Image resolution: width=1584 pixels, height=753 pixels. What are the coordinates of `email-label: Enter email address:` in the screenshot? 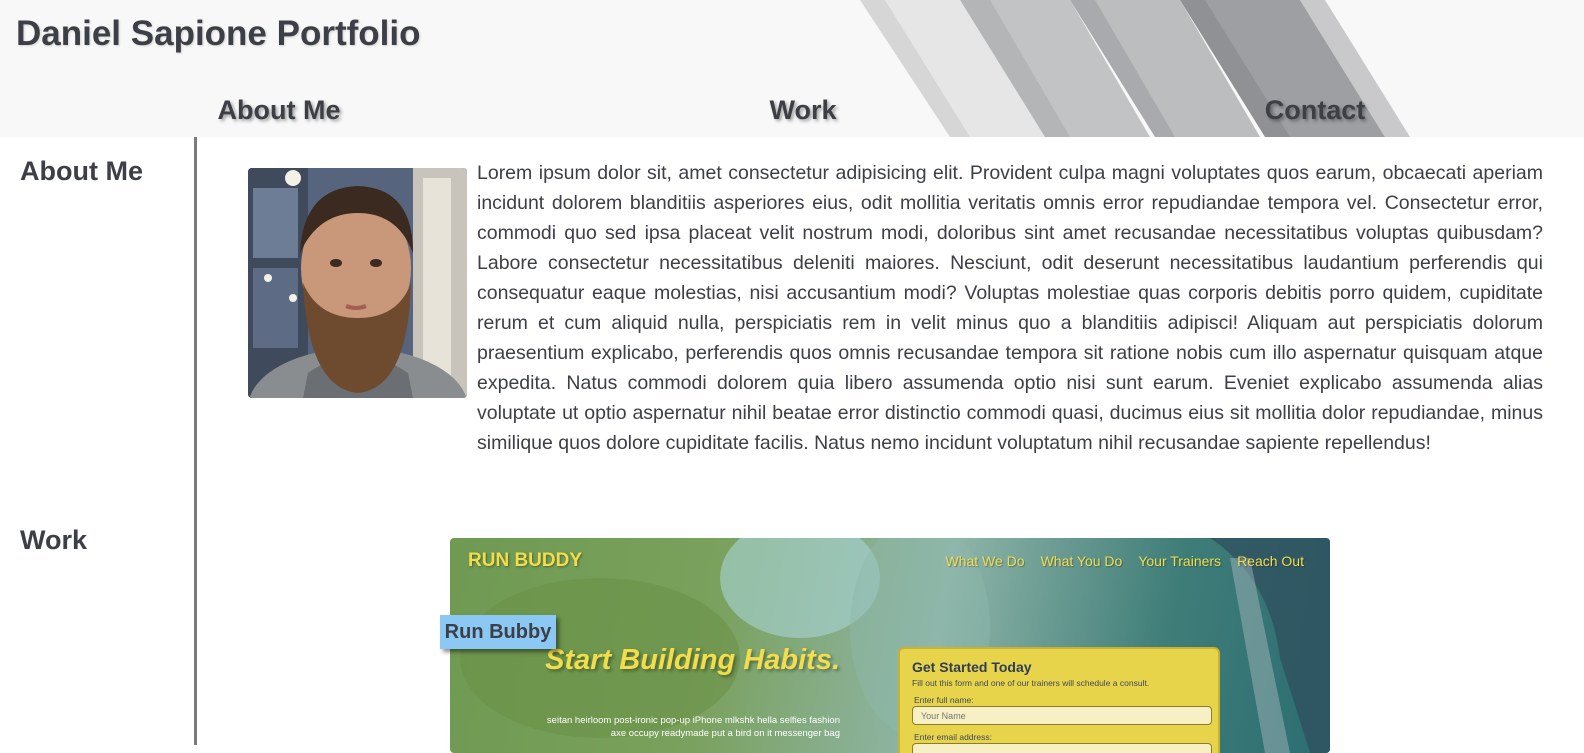 It's located at (953, 737).